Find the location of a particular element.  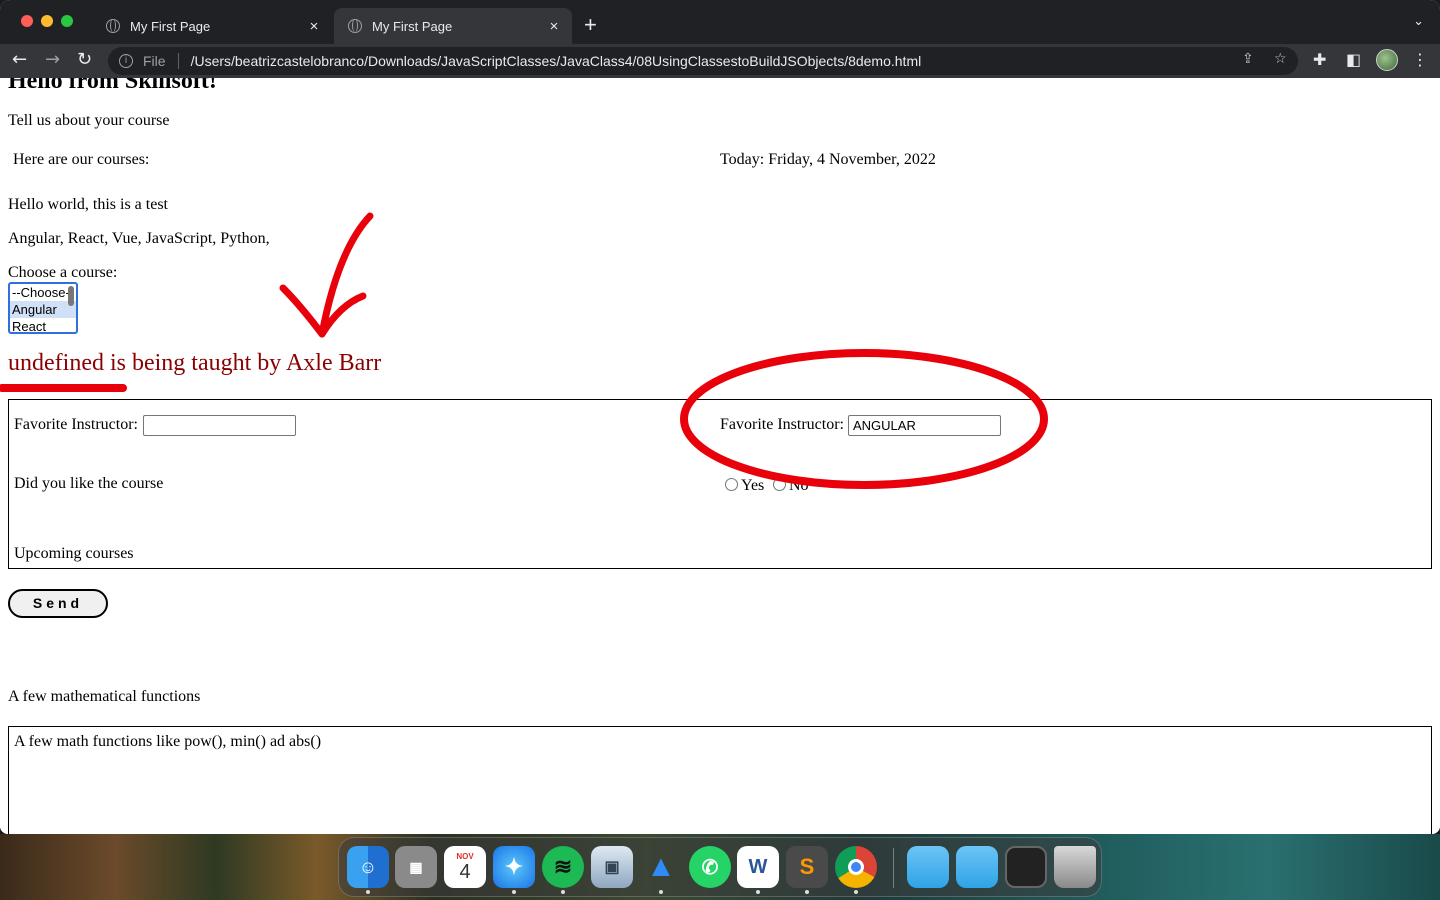

trash-icon is located at coordinates (1075, 867).